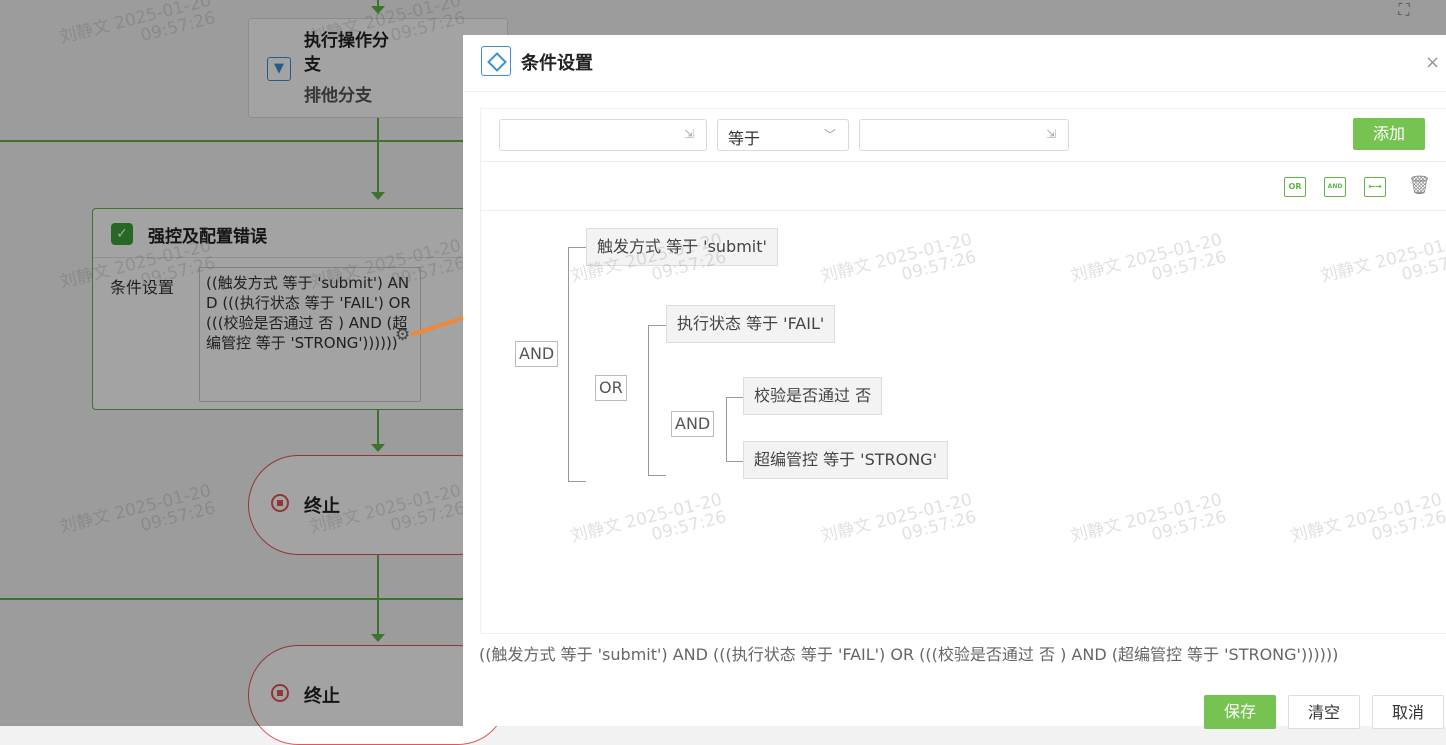  Describe the element at coordinates (1408, 712) in the screenshot. I see `cancel-button: 取消` at that location.